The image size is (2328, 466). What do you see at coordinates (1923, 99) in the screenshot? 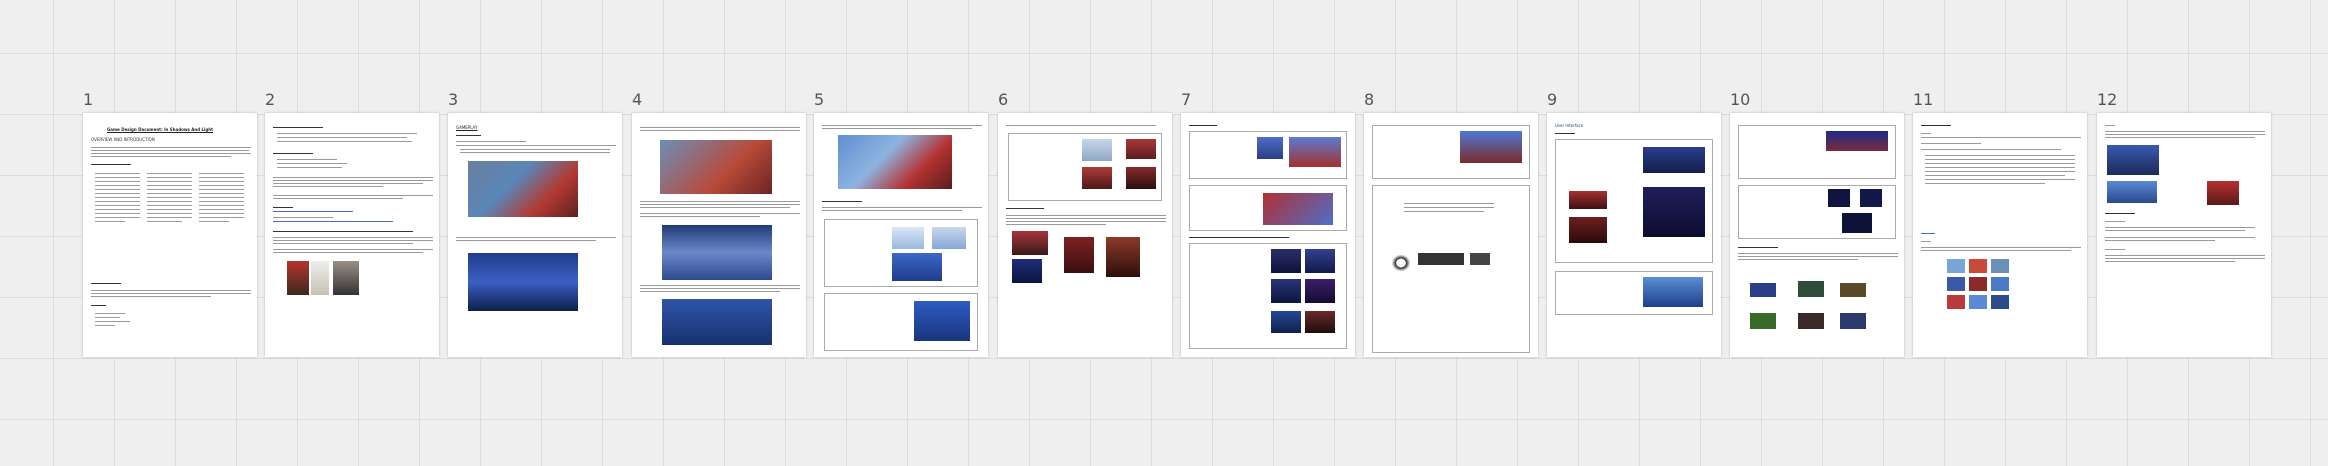
I see `page-number-11: 11` at bounding box center [1923, 99].